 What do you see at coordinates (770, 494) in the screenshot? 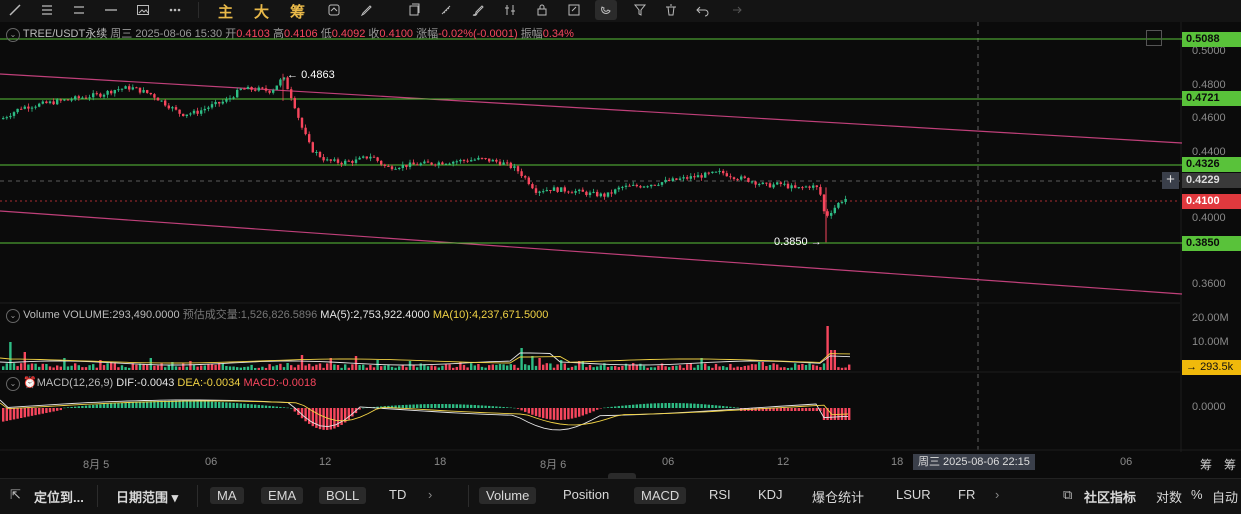
I see `indicator-kdj: KDJ` at bounding box center [770, 494].